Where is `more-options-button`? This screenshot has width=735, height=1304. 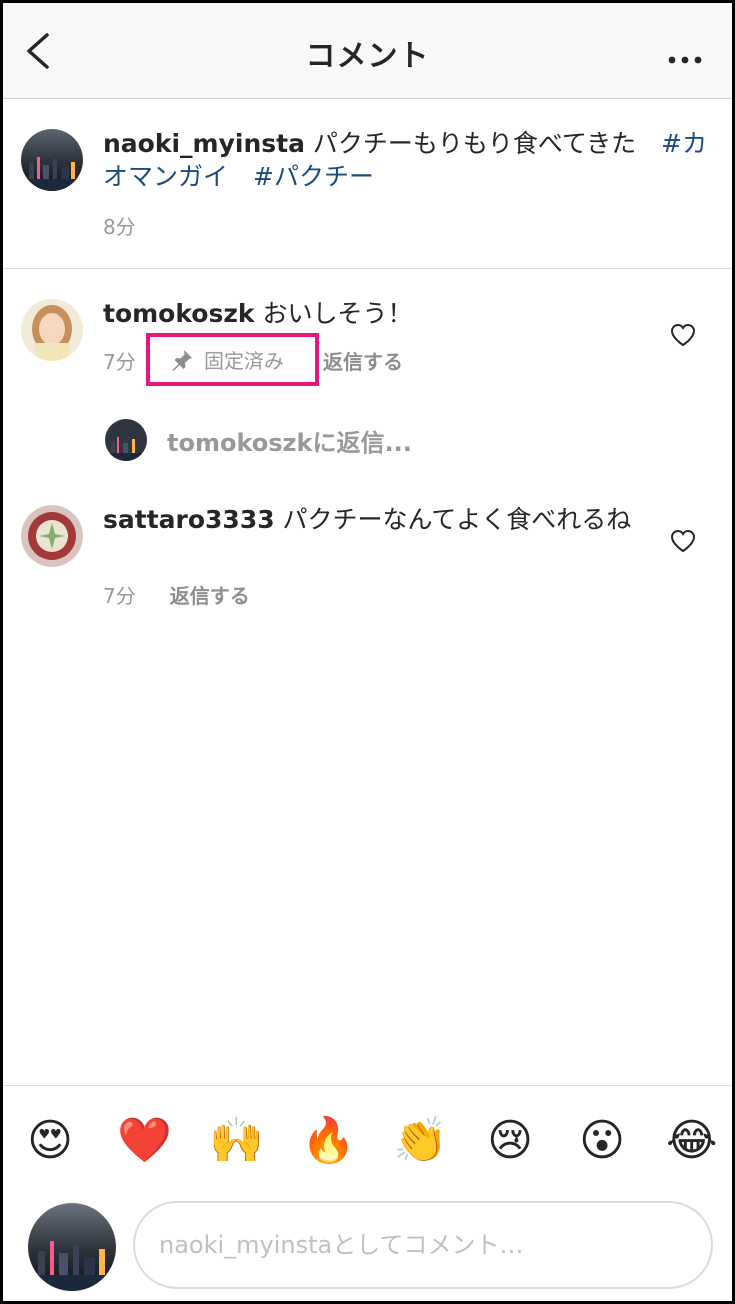 more-options-button is located at coordinates (685, 56).